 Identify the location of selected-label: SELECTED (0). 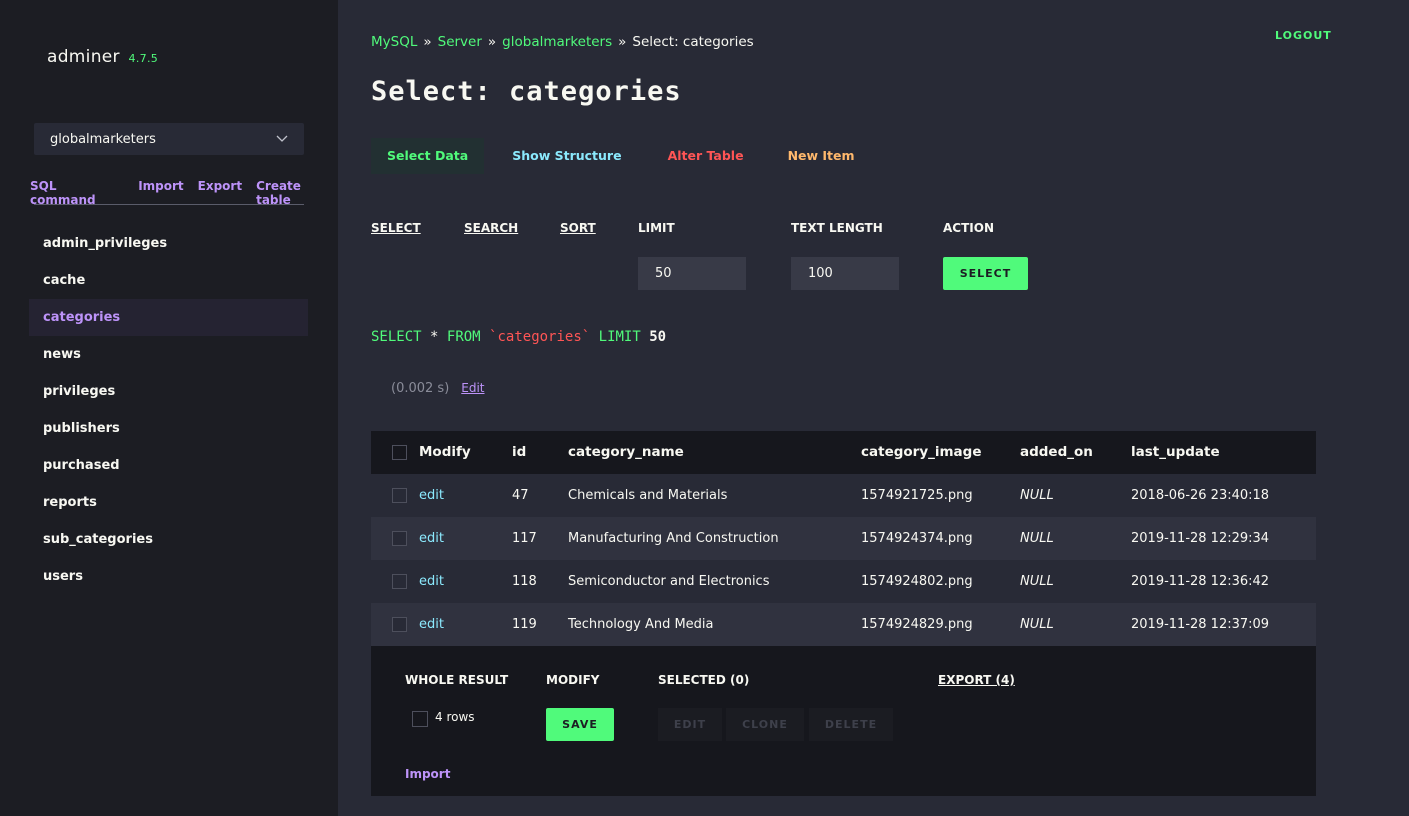
(704, 680).